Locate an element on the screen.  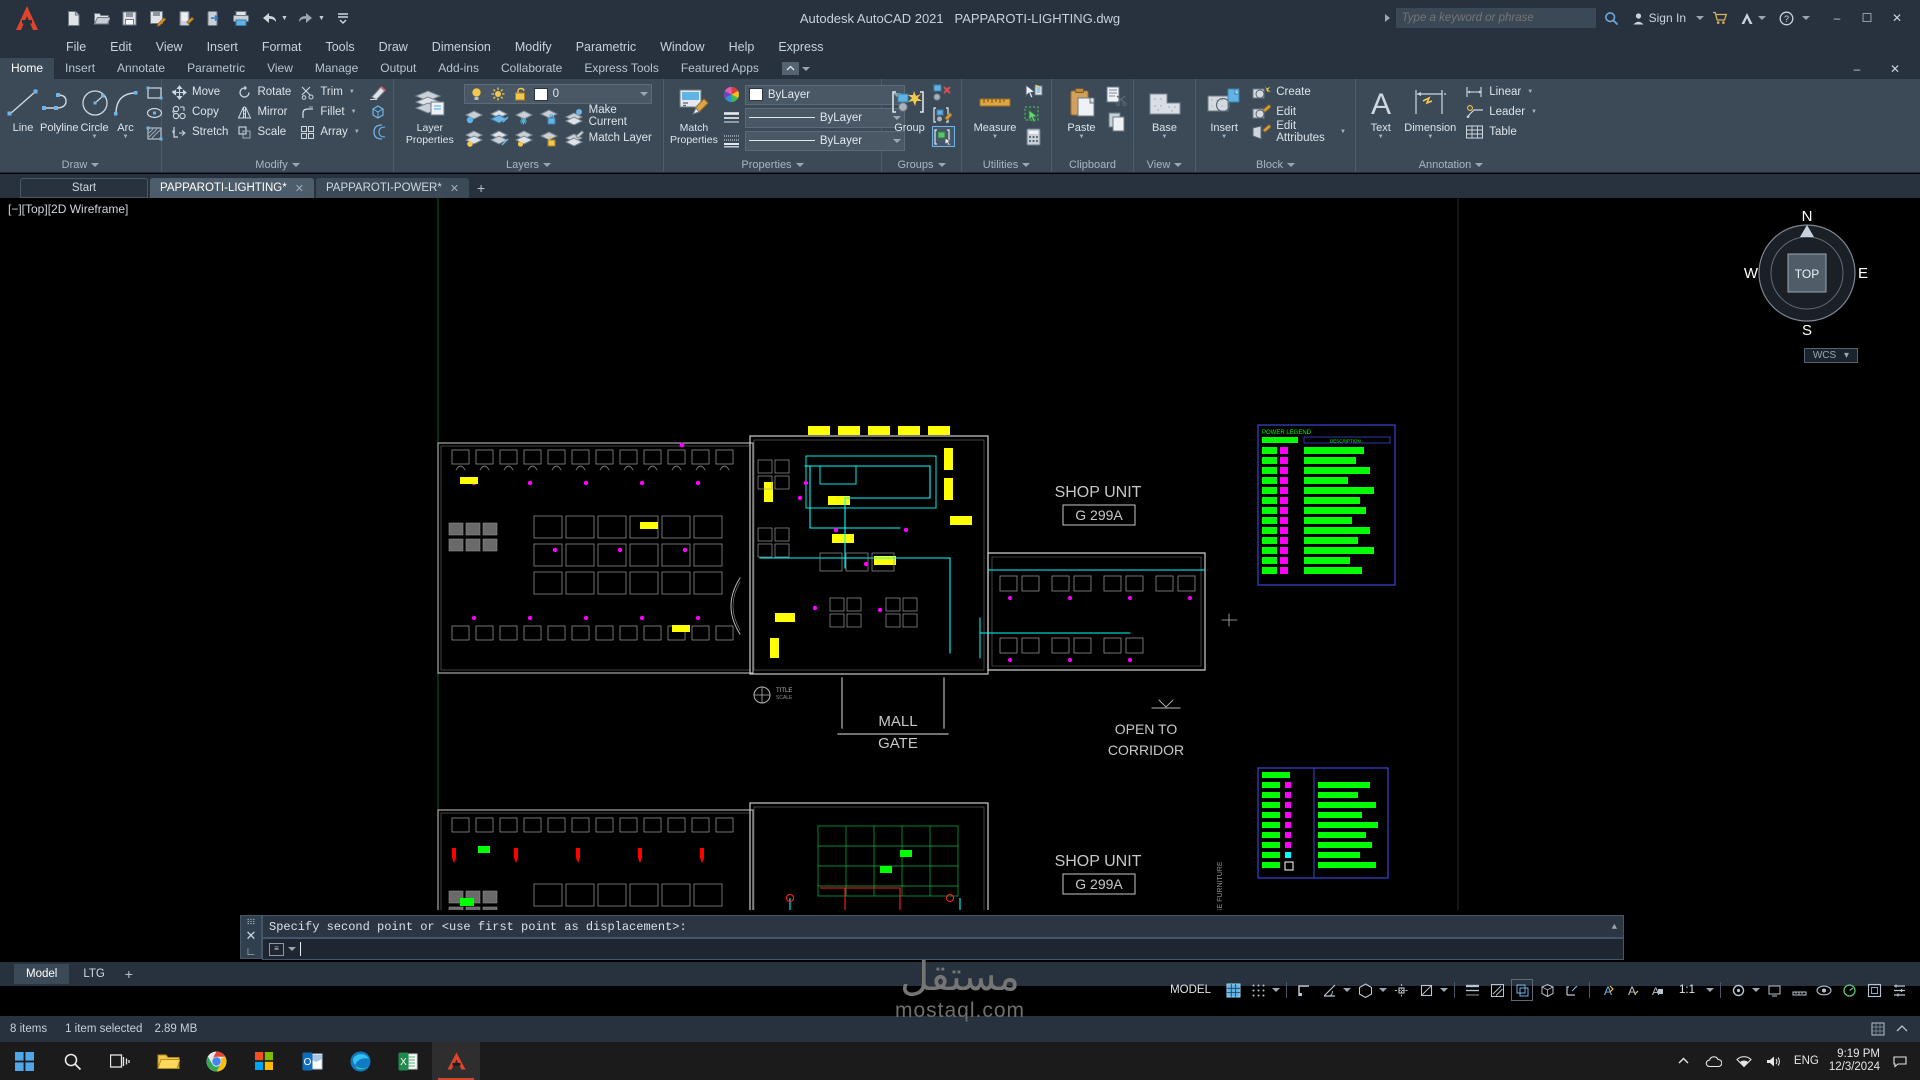
open-file-icon is located at coordinates (101, 18).